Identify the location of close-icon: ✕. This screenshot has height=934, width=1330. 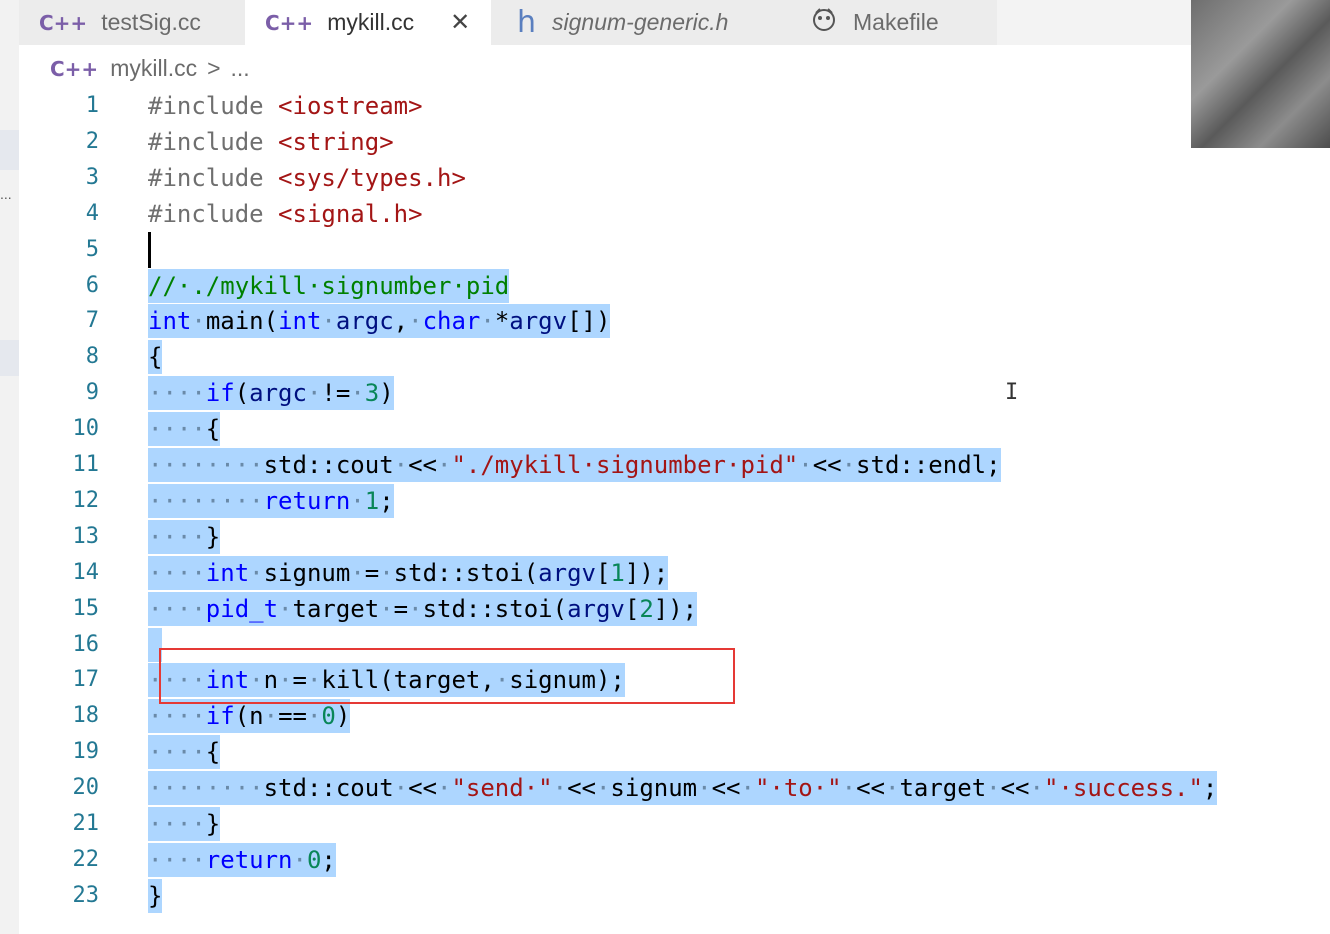
(460, 22).